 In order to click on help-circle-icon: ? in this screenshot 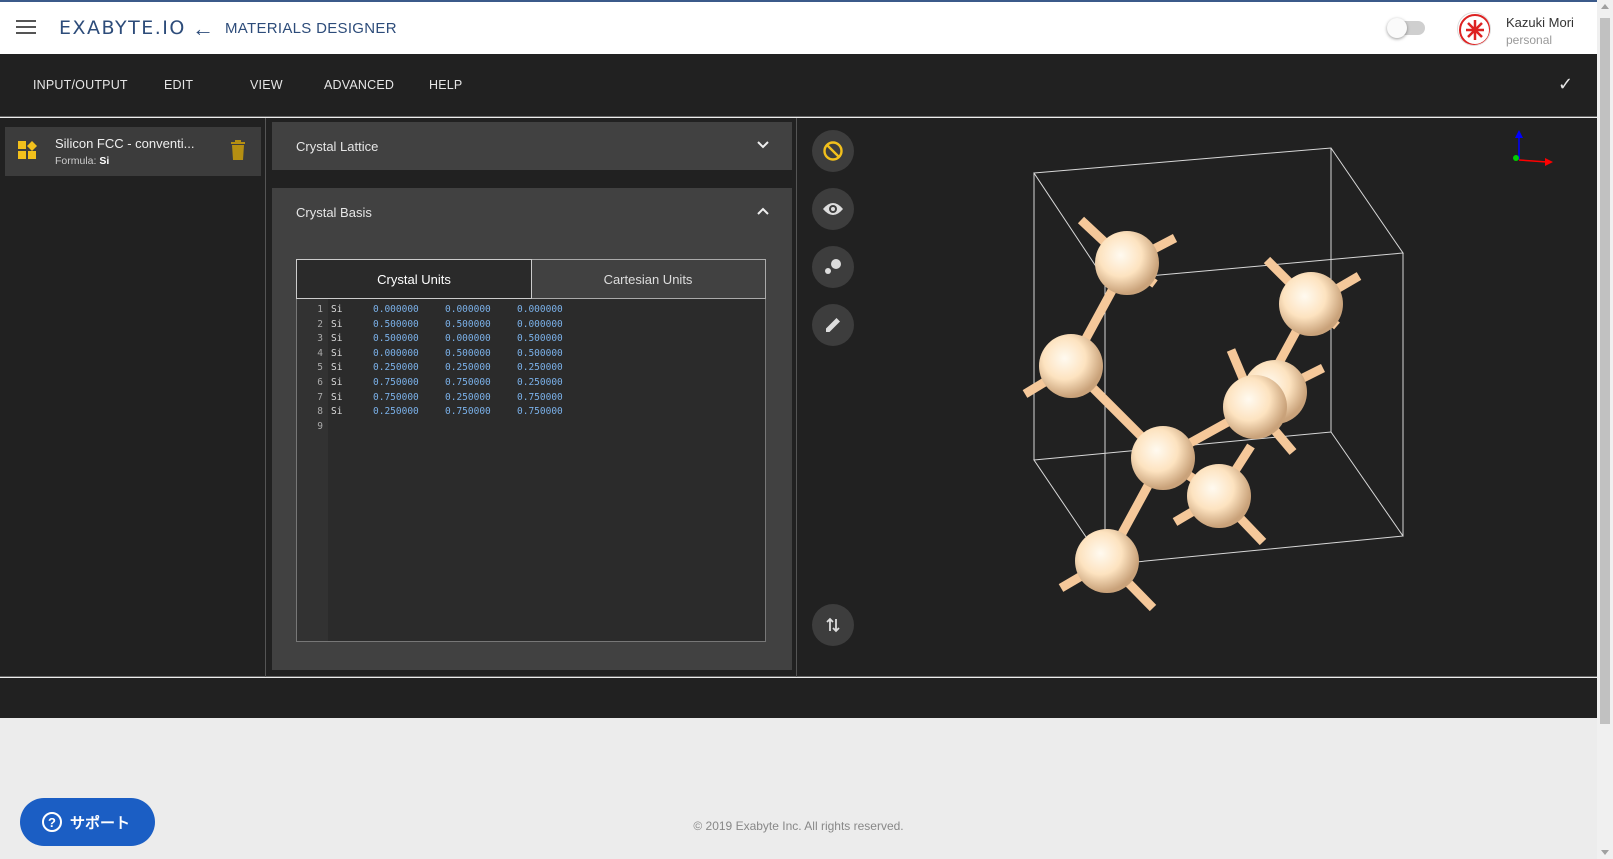, I will do `click(52, 822)`.